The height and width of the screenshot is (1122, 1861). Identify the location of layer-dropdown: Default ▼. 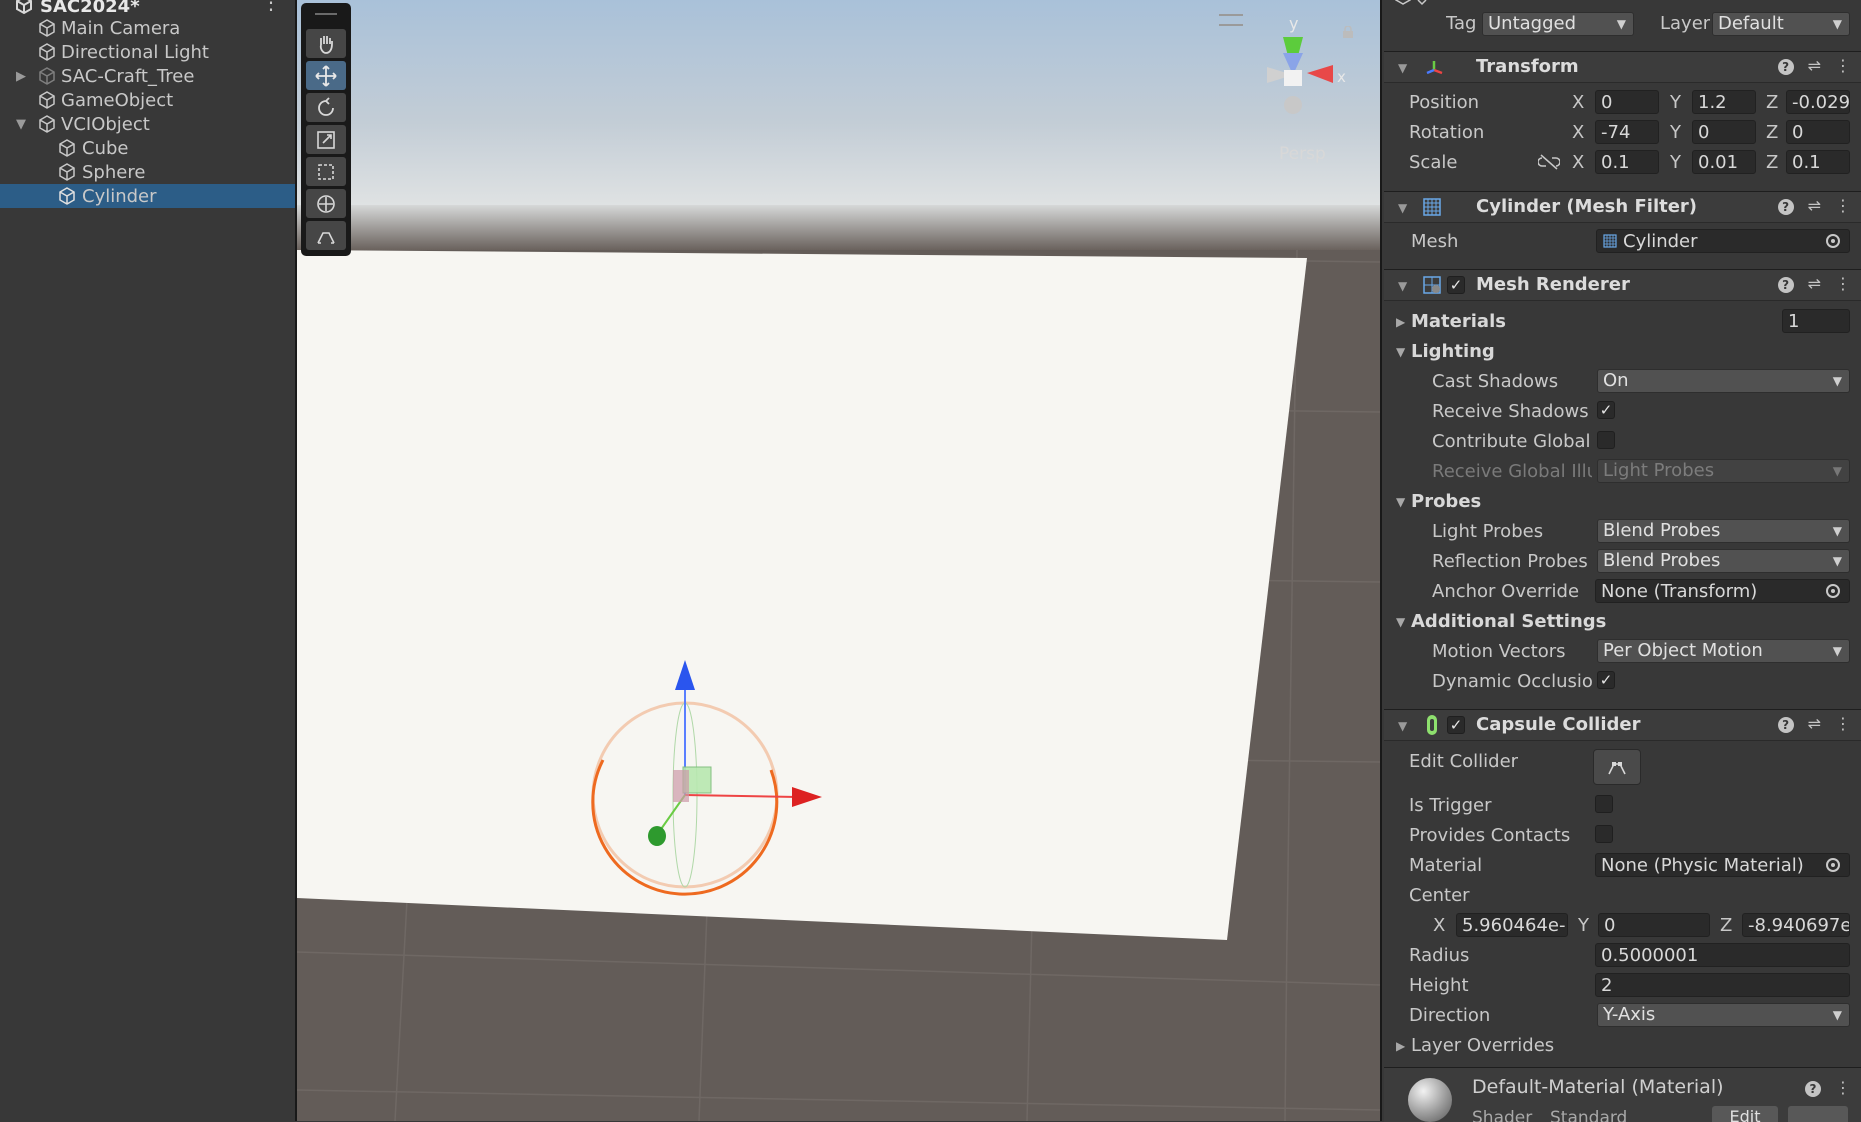
(1781, 24).